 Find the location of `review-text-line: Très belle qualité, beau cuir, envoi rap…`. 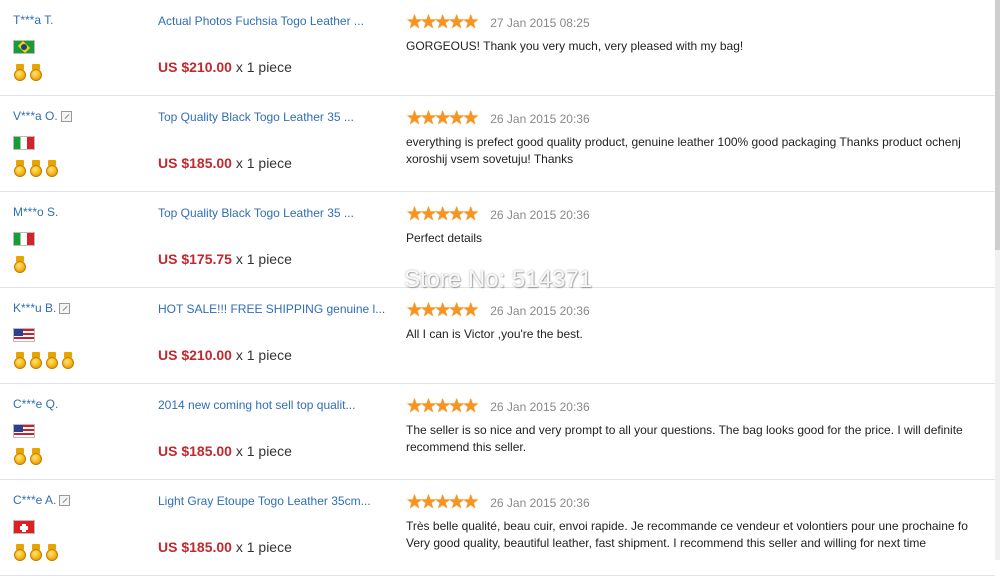

review-text-line: Très belle qualité, beau cuir, envoi rap… is located at coordinates (687, 526).